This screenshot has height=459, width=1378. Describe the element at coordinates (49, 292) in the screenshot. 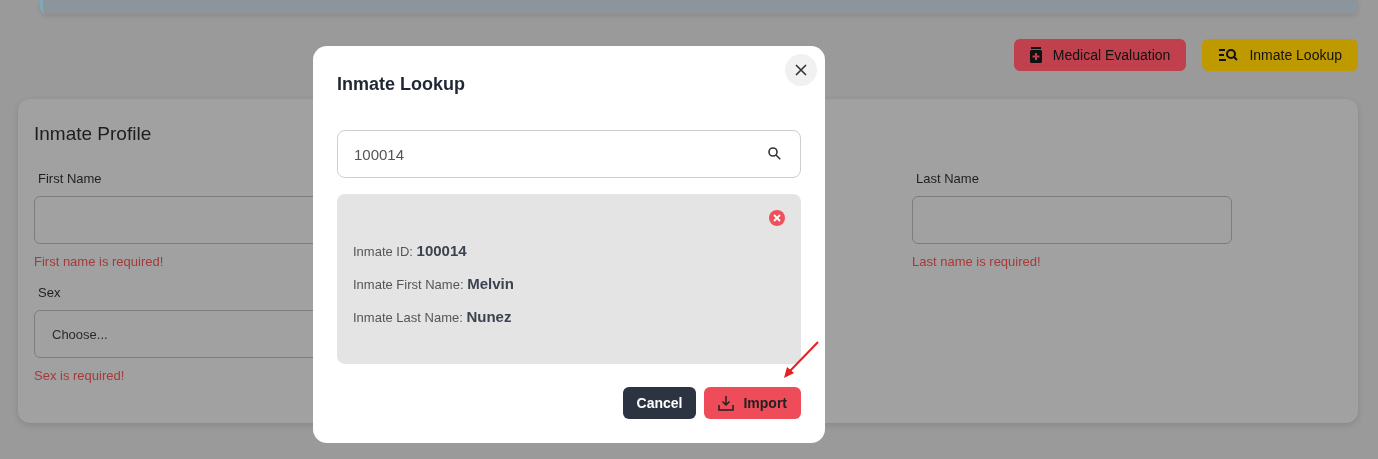

I see `field-label: Sex` at that location.